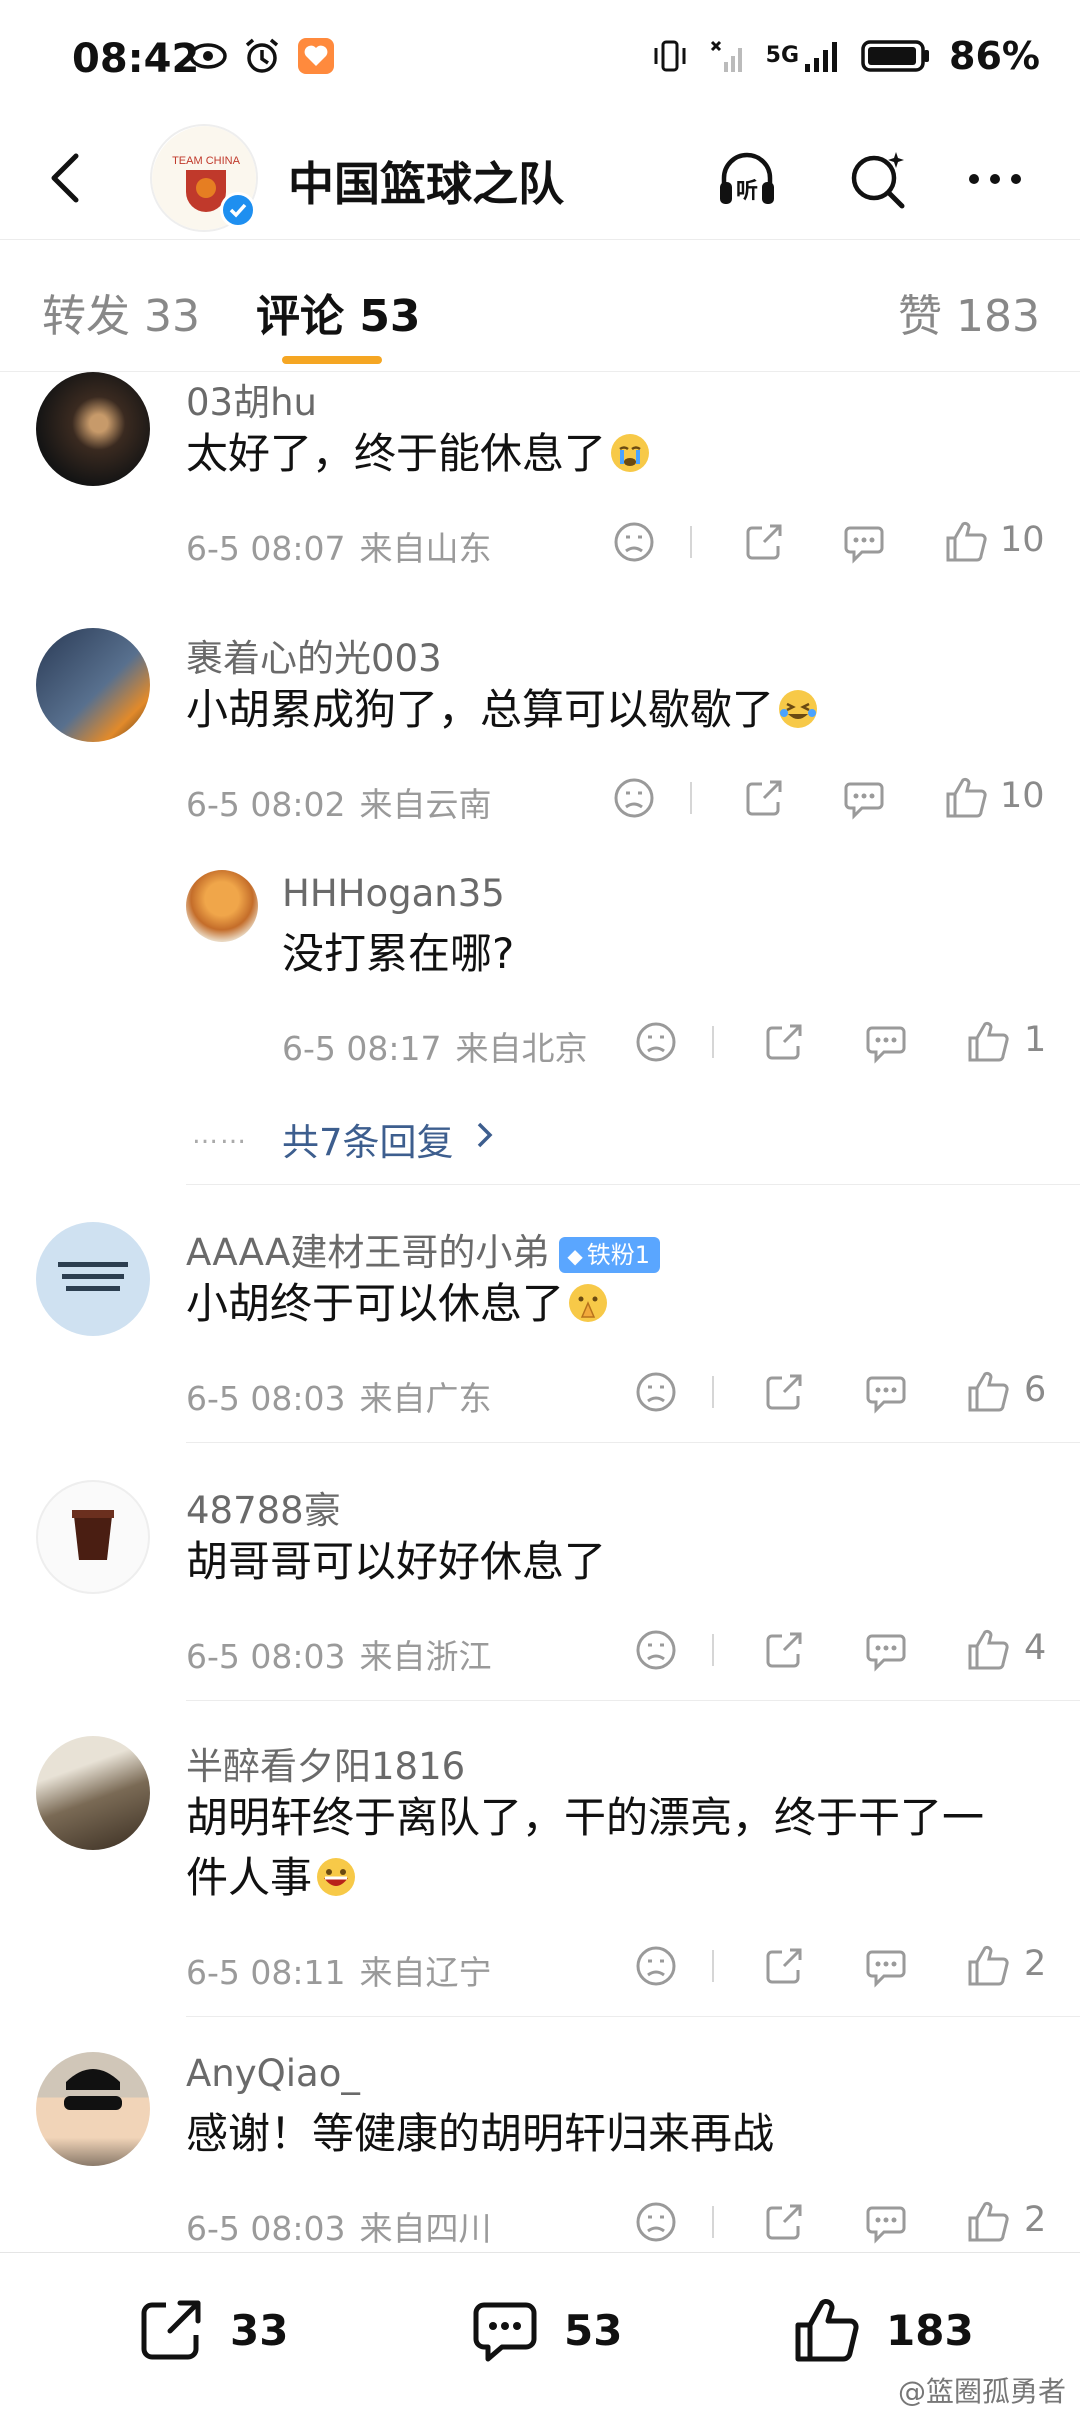  What do you see at coordinates (425, 548) in the screenshot?
I see `comment-location: 来自山东` at bounding box center [425, 548].